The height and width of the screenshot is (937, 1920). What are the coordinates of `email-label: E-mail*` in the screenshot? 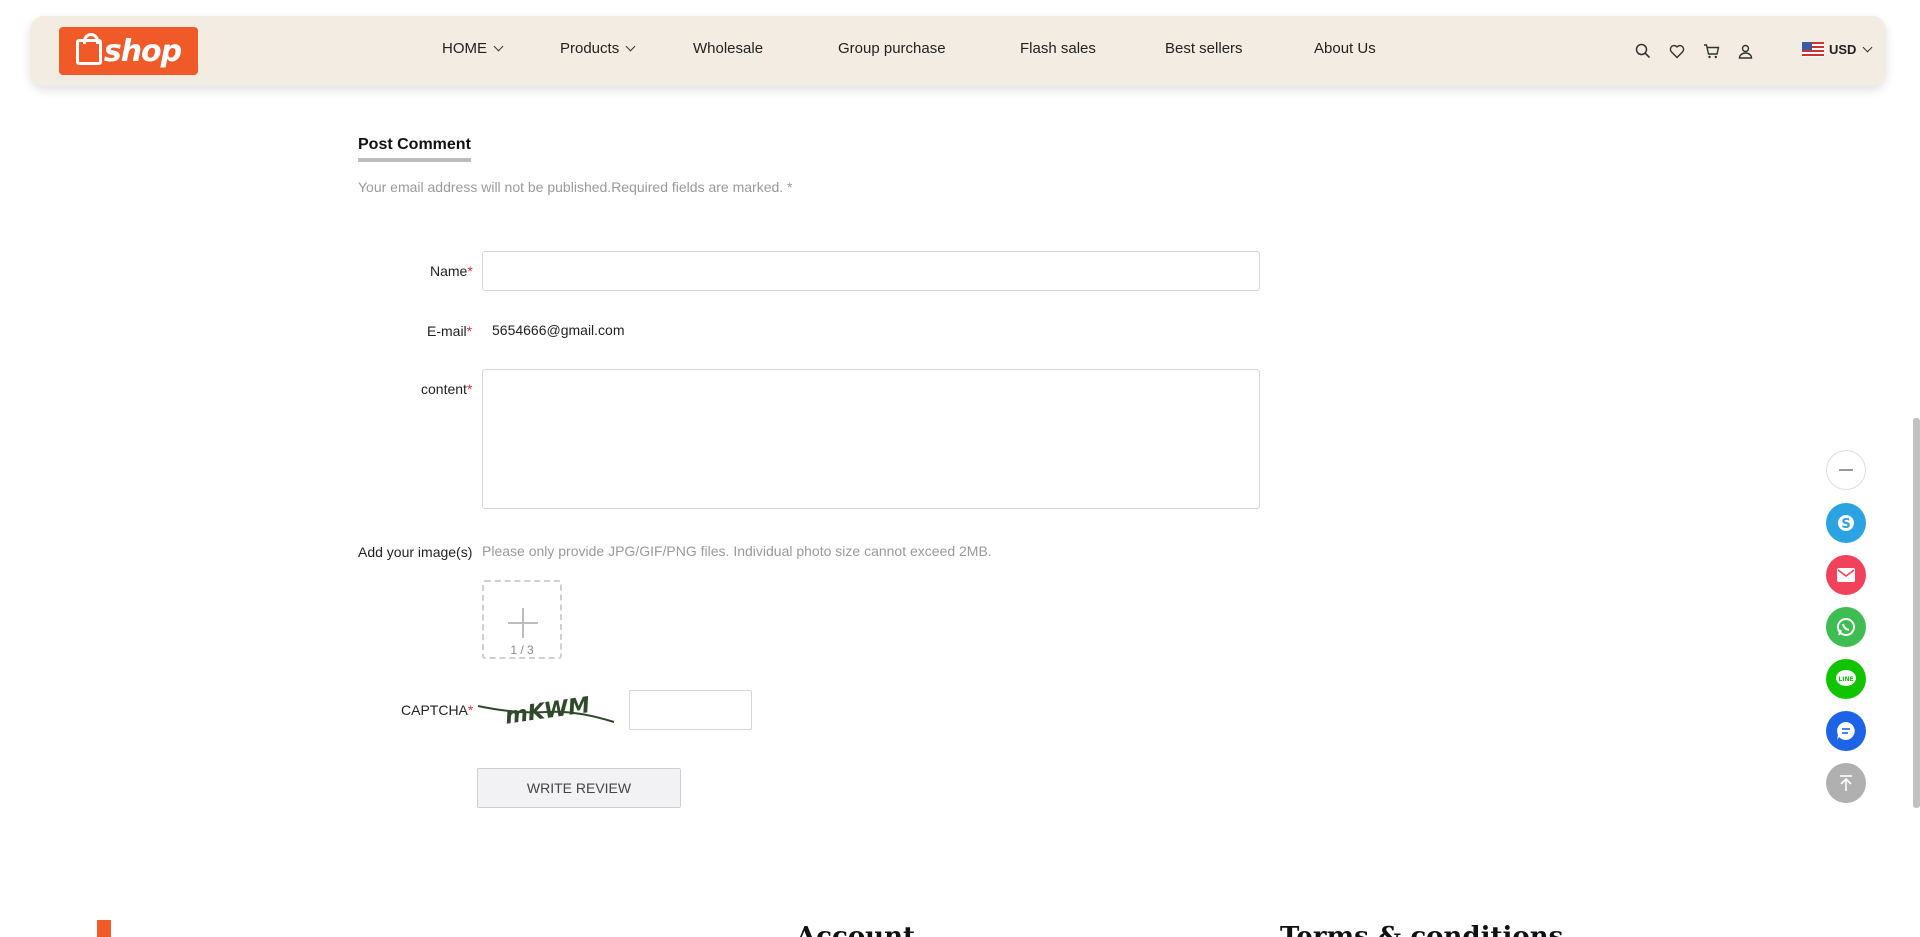 It's located at (449, 331).